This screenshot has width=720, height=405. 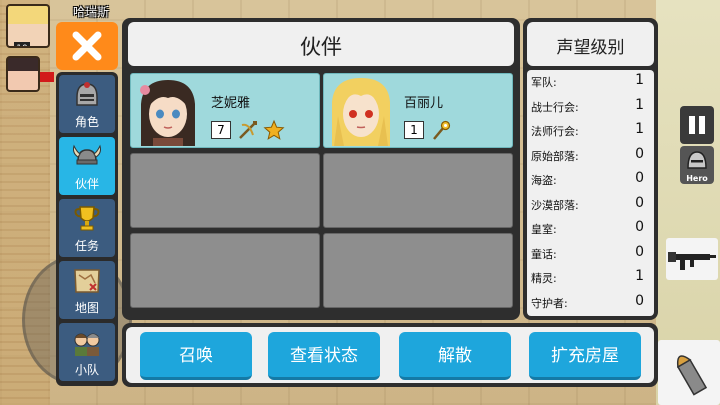 I want to click on reputation-row: 童话: 0, so click(x=590, y=254).